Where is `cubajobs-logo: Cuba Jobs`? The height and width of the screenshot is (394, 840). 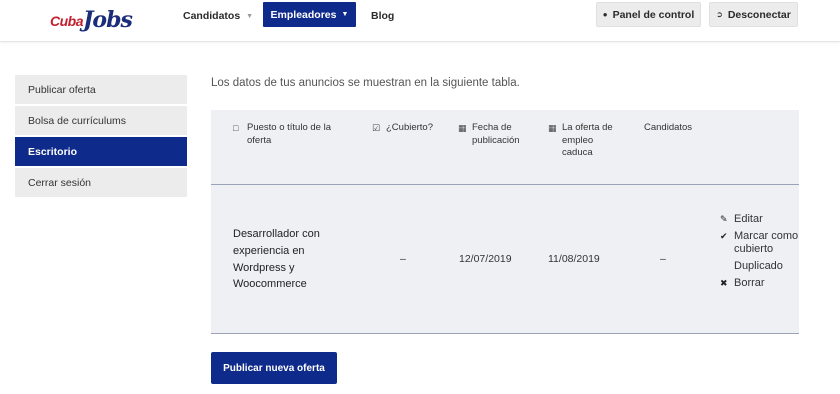 cubajobs-logo: Cuba Jobs is located at coordinates (91, 18).